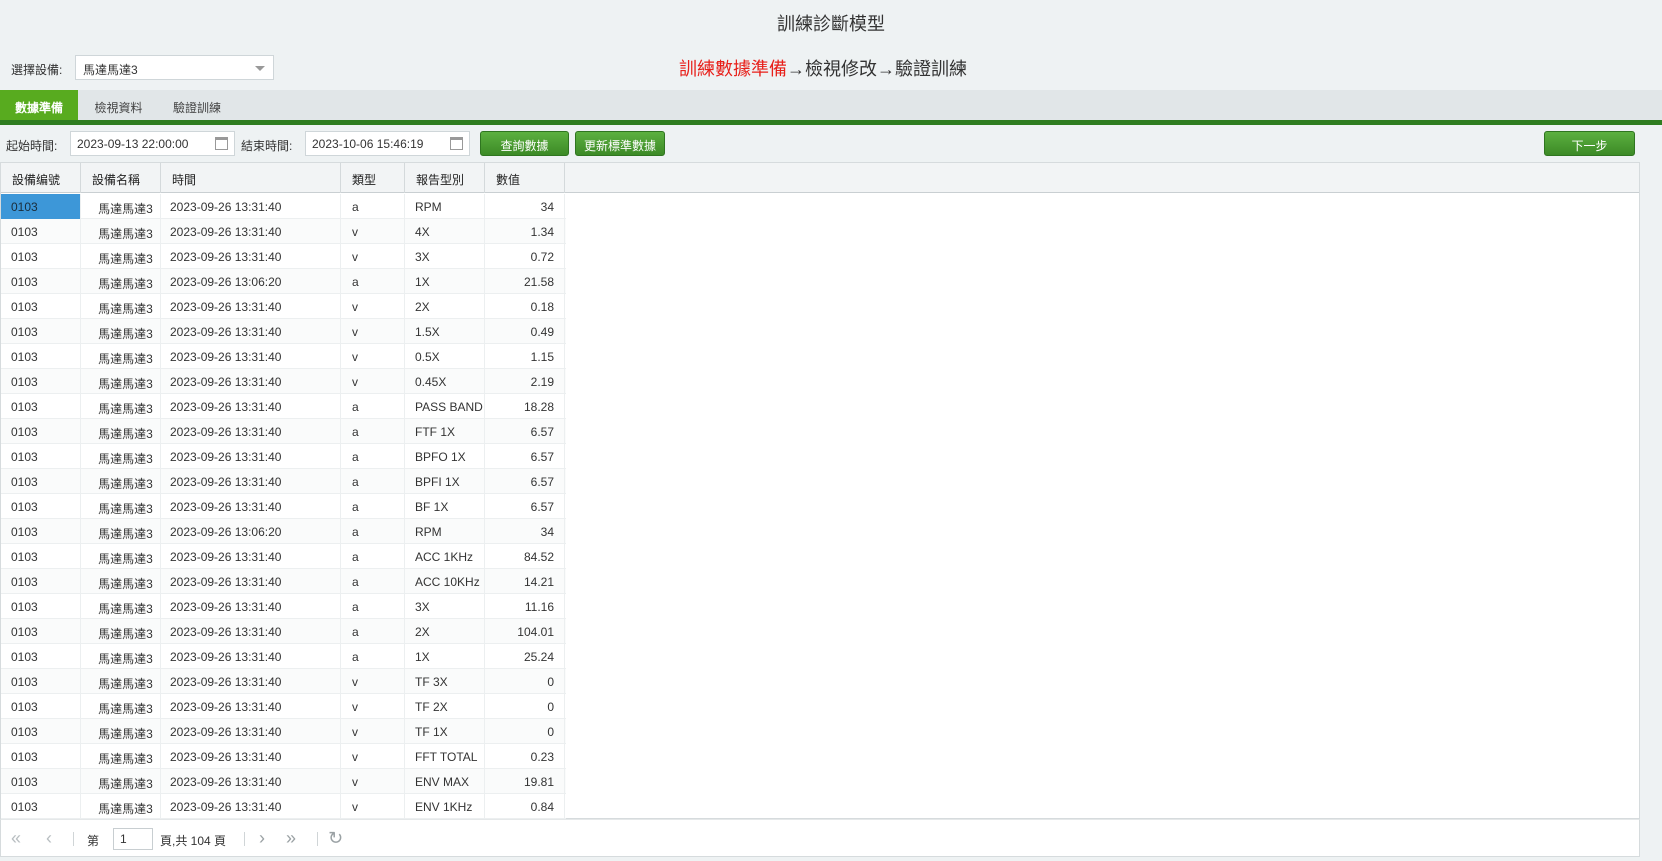 This screenshot has height=861, width=1662. I want to click on cell-value: 18.28, so click(525, 406).